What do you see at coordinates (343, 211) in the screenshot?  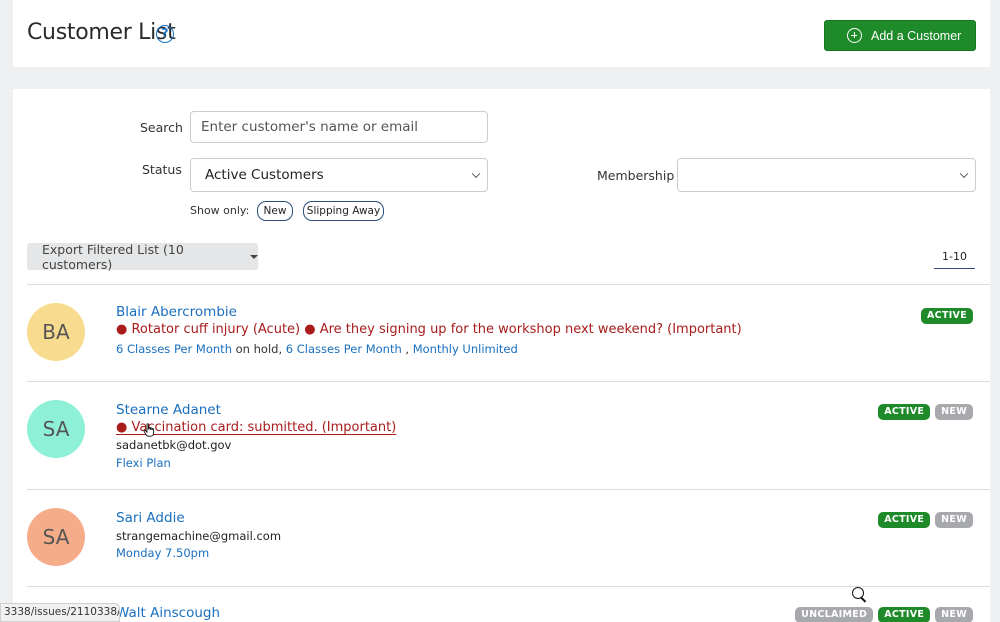 I see `filter-pill-slipping-away: Slipping Away` at bounding box center [343, 211].